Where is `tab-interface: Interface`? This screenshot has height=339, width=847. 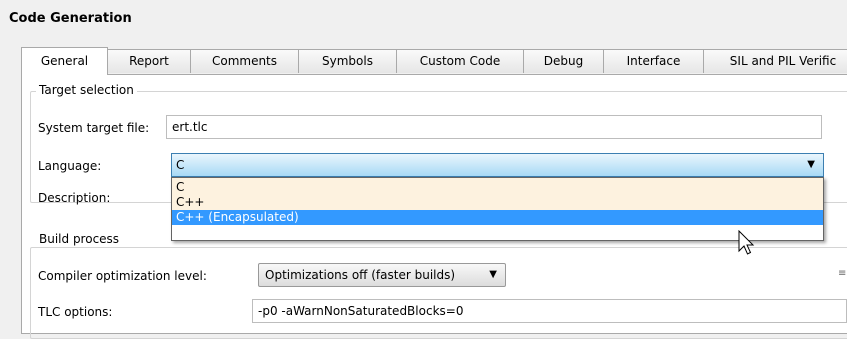 tab-interface: Interface is located at coordinates (653, 61).